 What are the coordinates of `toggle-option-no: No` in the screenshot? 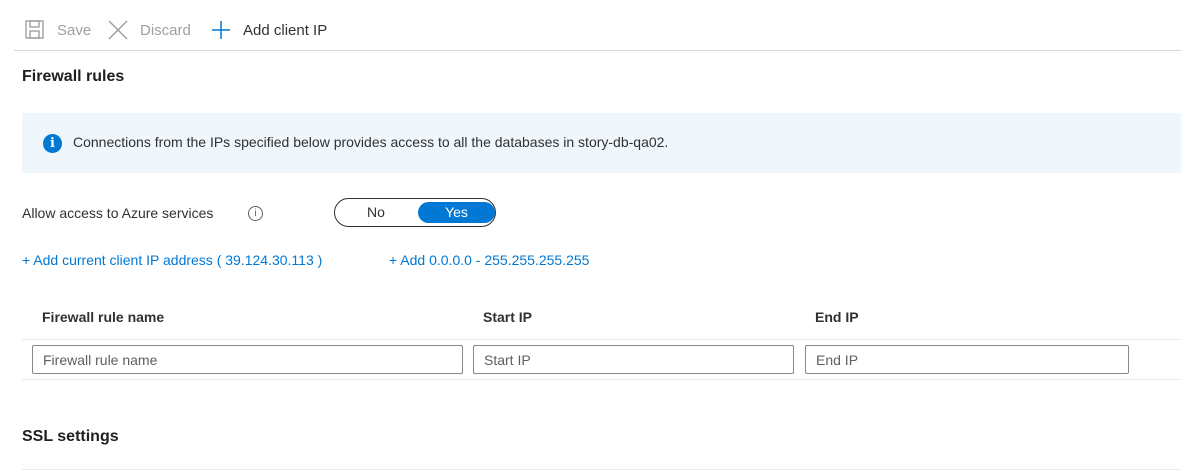 It's located at (376, 212).